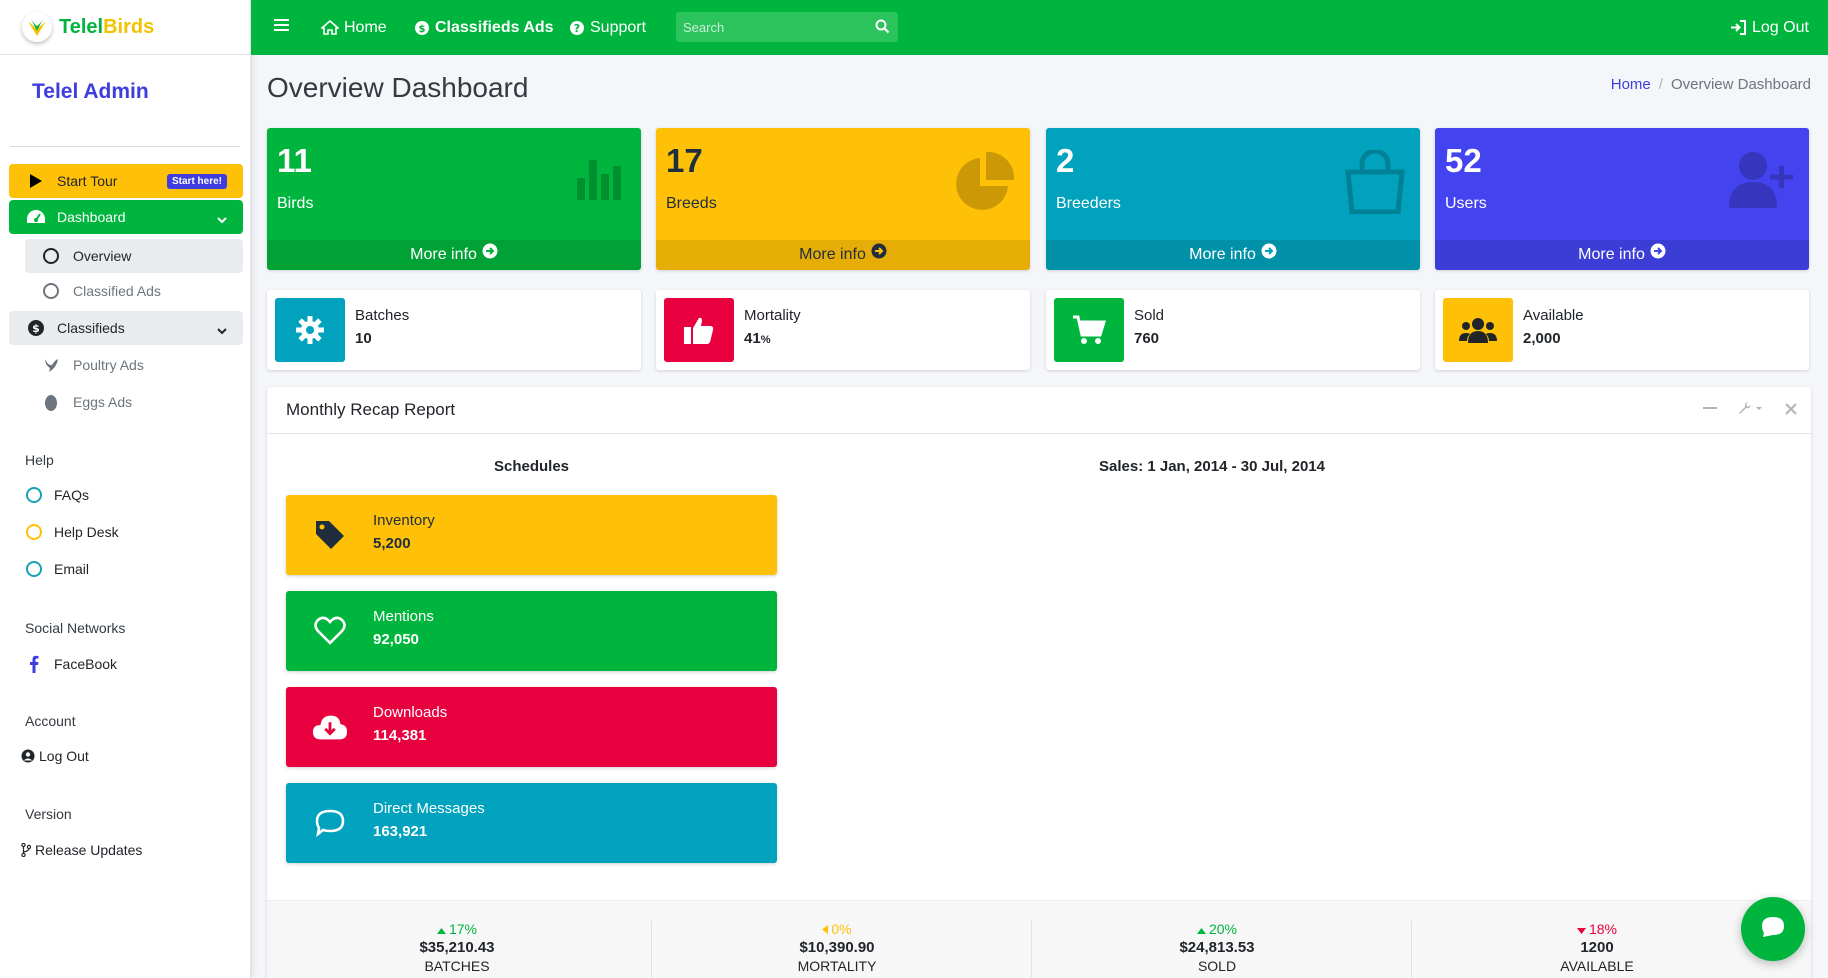 This screenshot has width=1828, height=978. I want to click on breeders-more-info-link: More info, so click(1233, 255).